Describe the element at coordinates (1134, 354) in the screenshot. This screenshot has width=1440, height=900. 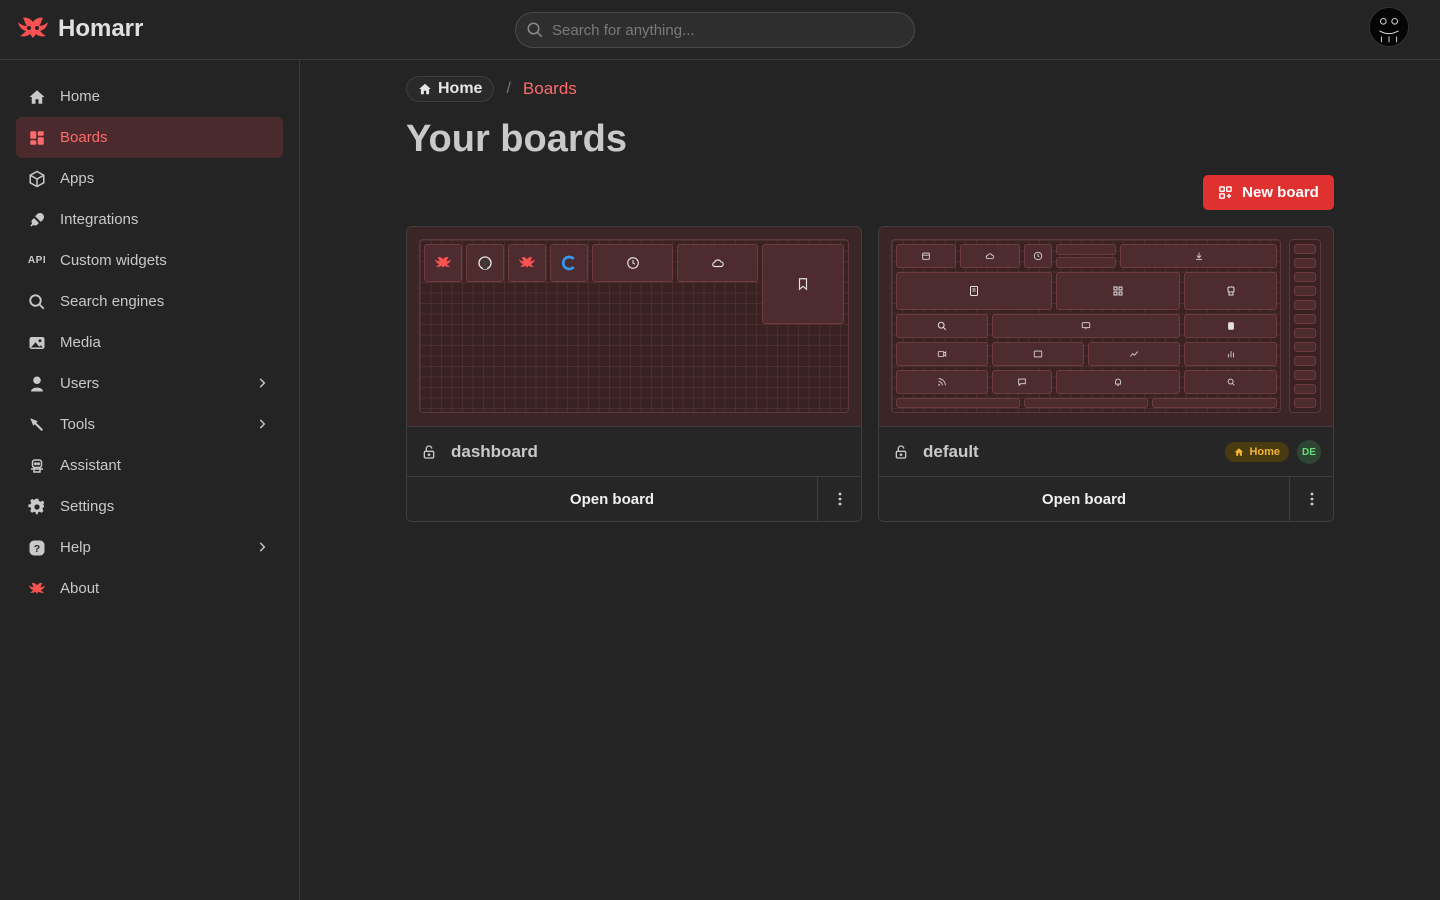
I see `chart-icon` at that location.